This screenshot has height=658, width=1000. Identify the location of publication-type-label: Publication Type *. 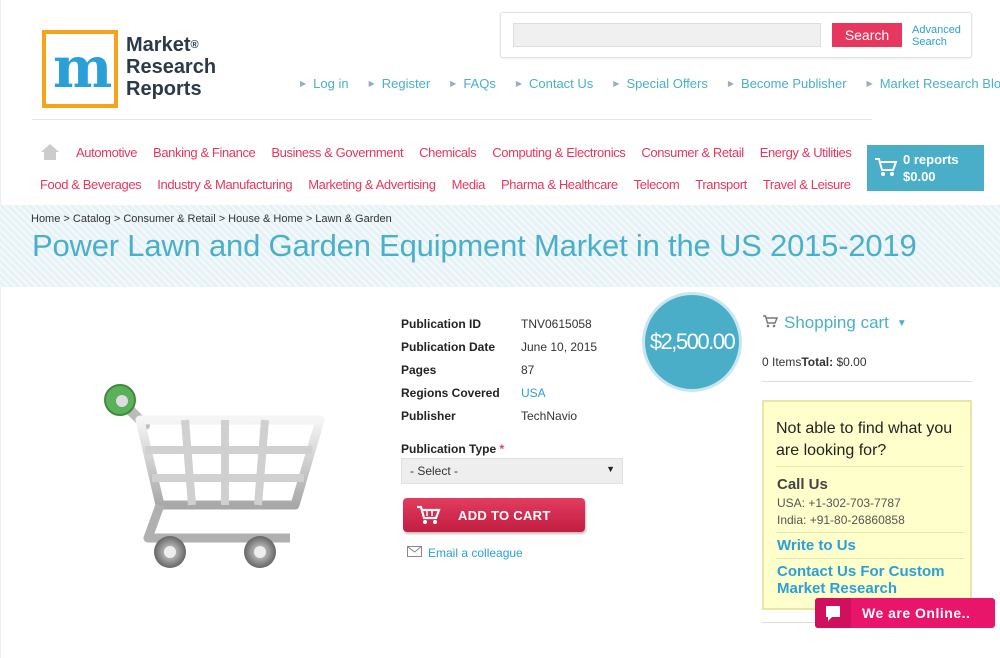
(453, 449).